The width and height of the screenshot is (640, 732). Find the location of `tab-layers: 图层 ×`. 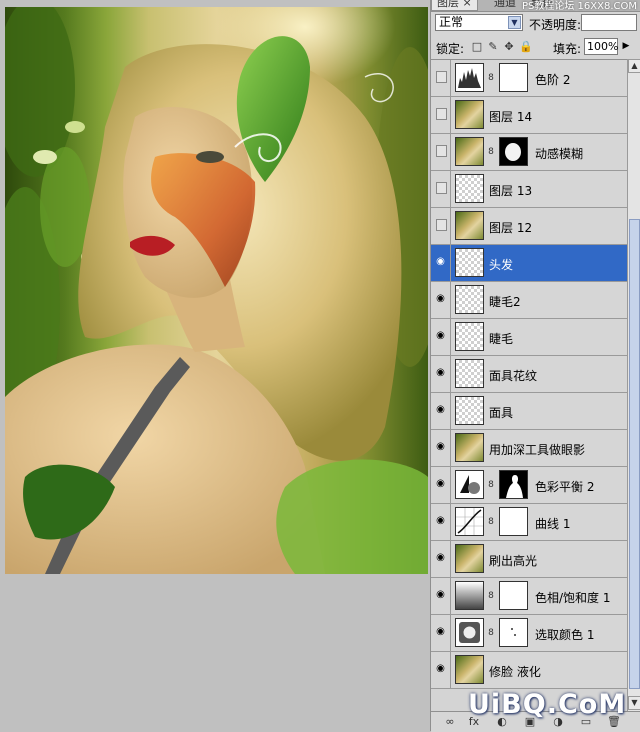

tab-layers: 图层 × is located at coordinates (454, 5).